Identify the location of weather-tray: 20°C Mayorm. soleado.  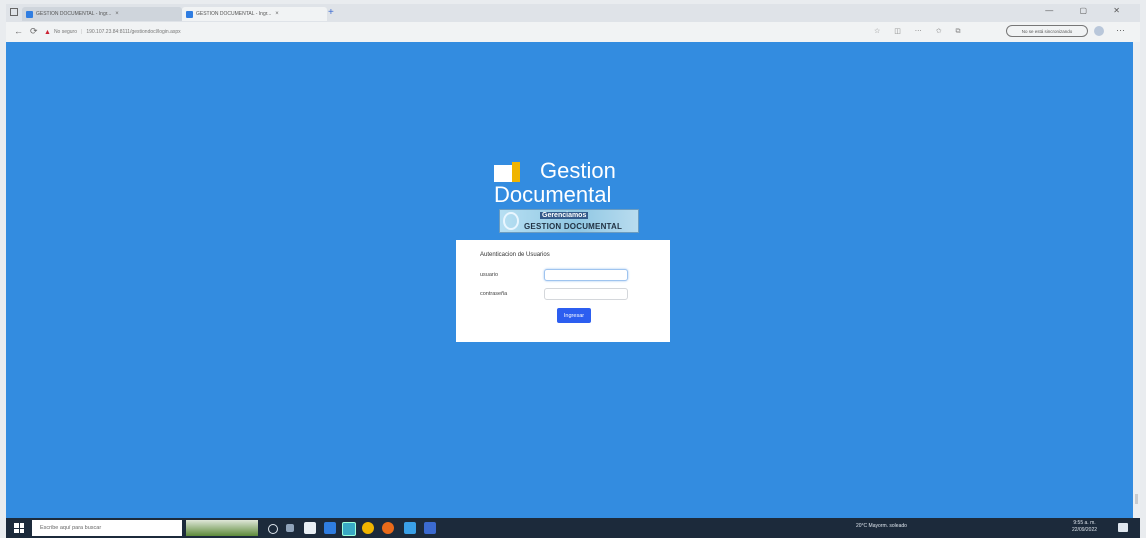
(881, 526).